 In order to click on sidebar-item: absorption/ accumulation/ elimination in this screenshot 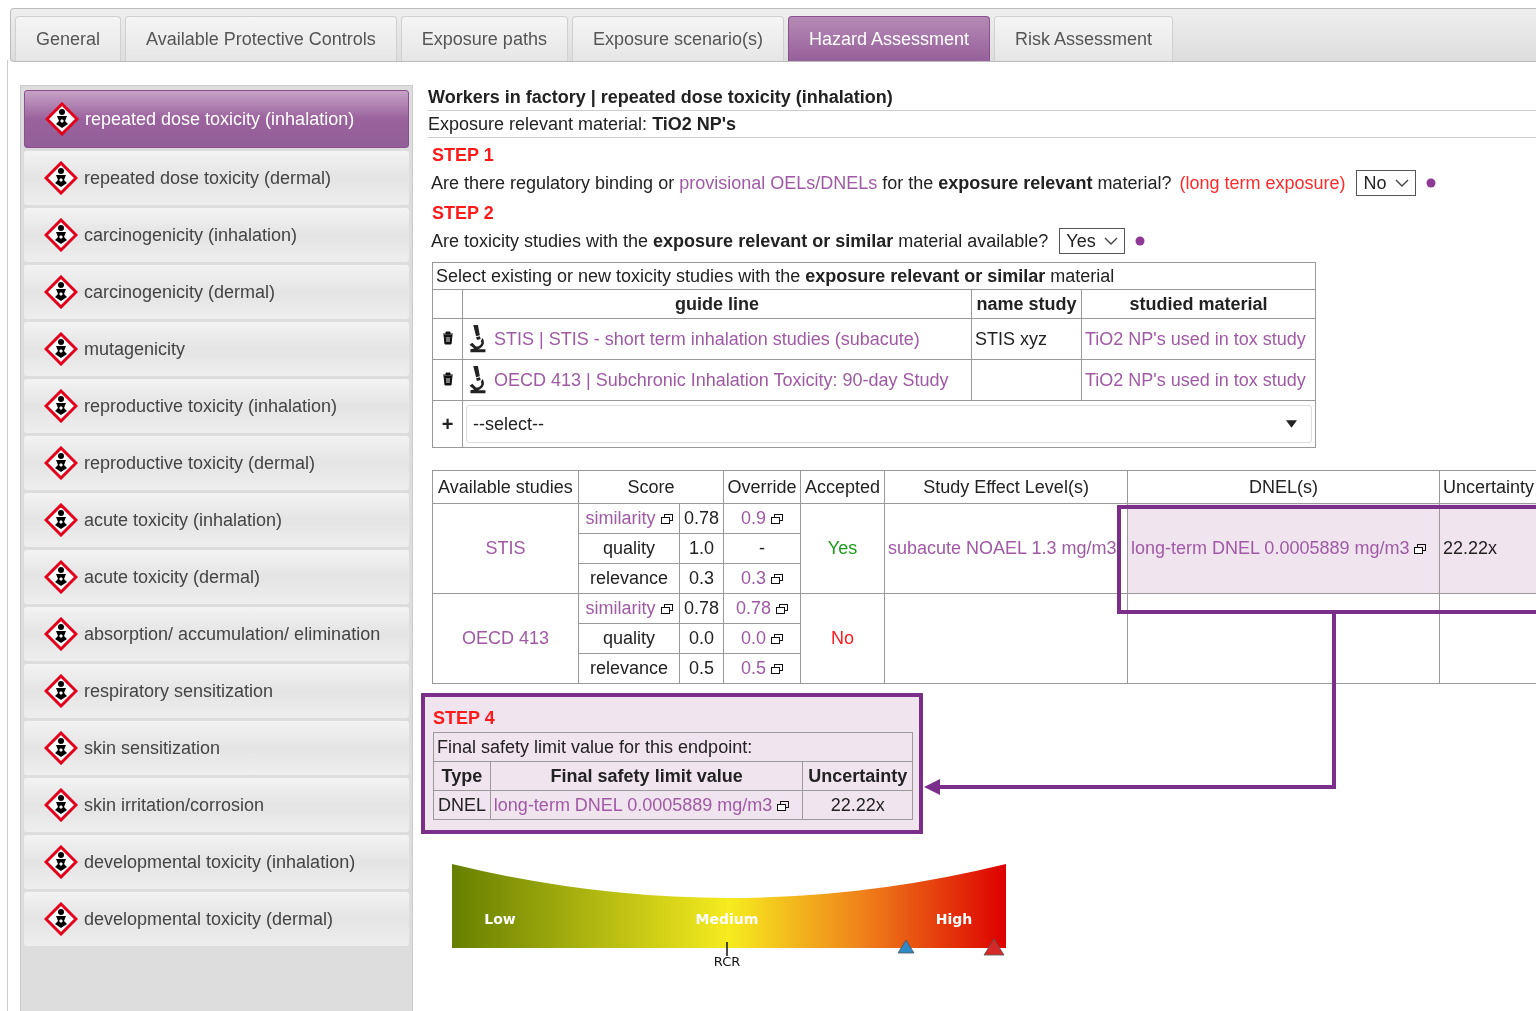, I will do `click(216, 634)`.